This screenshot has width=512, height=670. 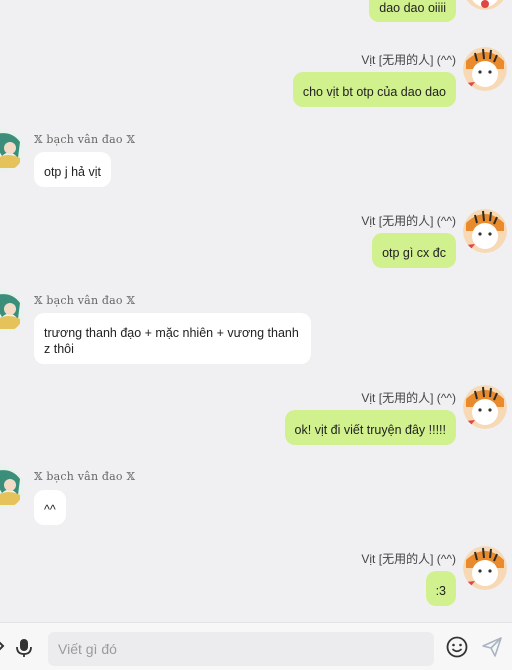 I want to click on emoji-icon, so click(x=457, y=649).